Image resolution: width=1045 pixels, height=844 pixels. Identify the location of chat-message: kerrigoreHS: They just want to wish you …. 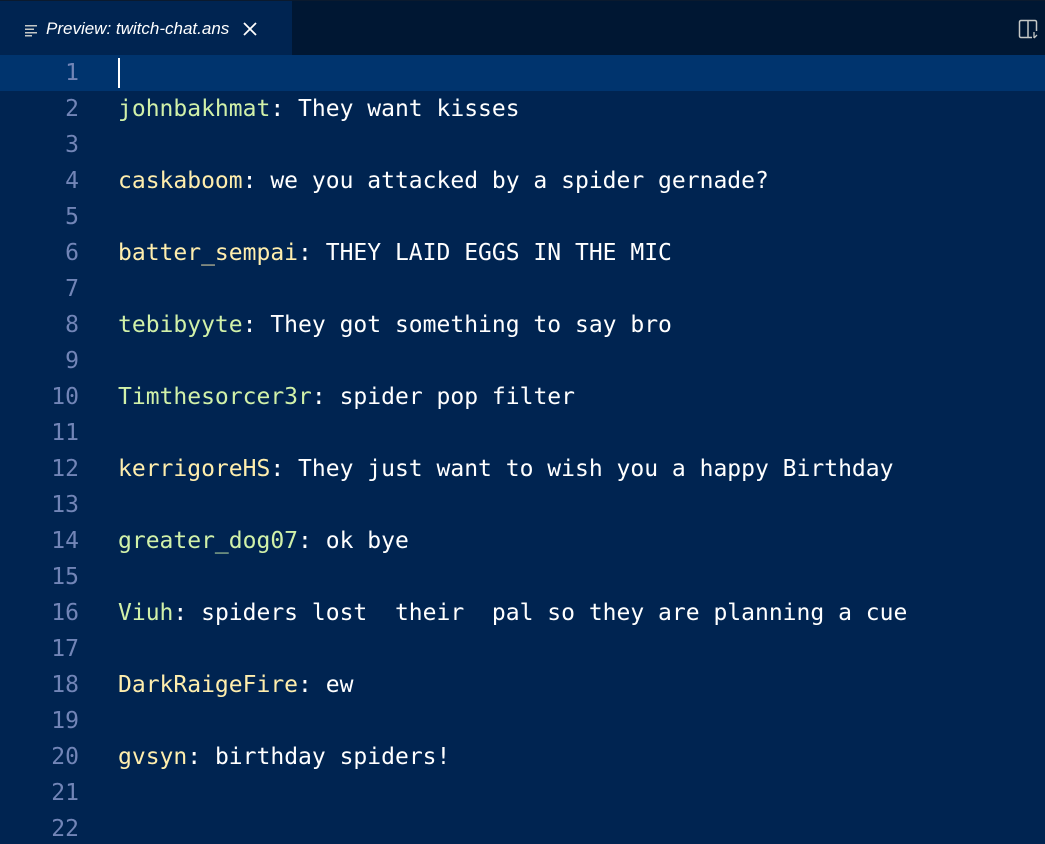
(505, 469).